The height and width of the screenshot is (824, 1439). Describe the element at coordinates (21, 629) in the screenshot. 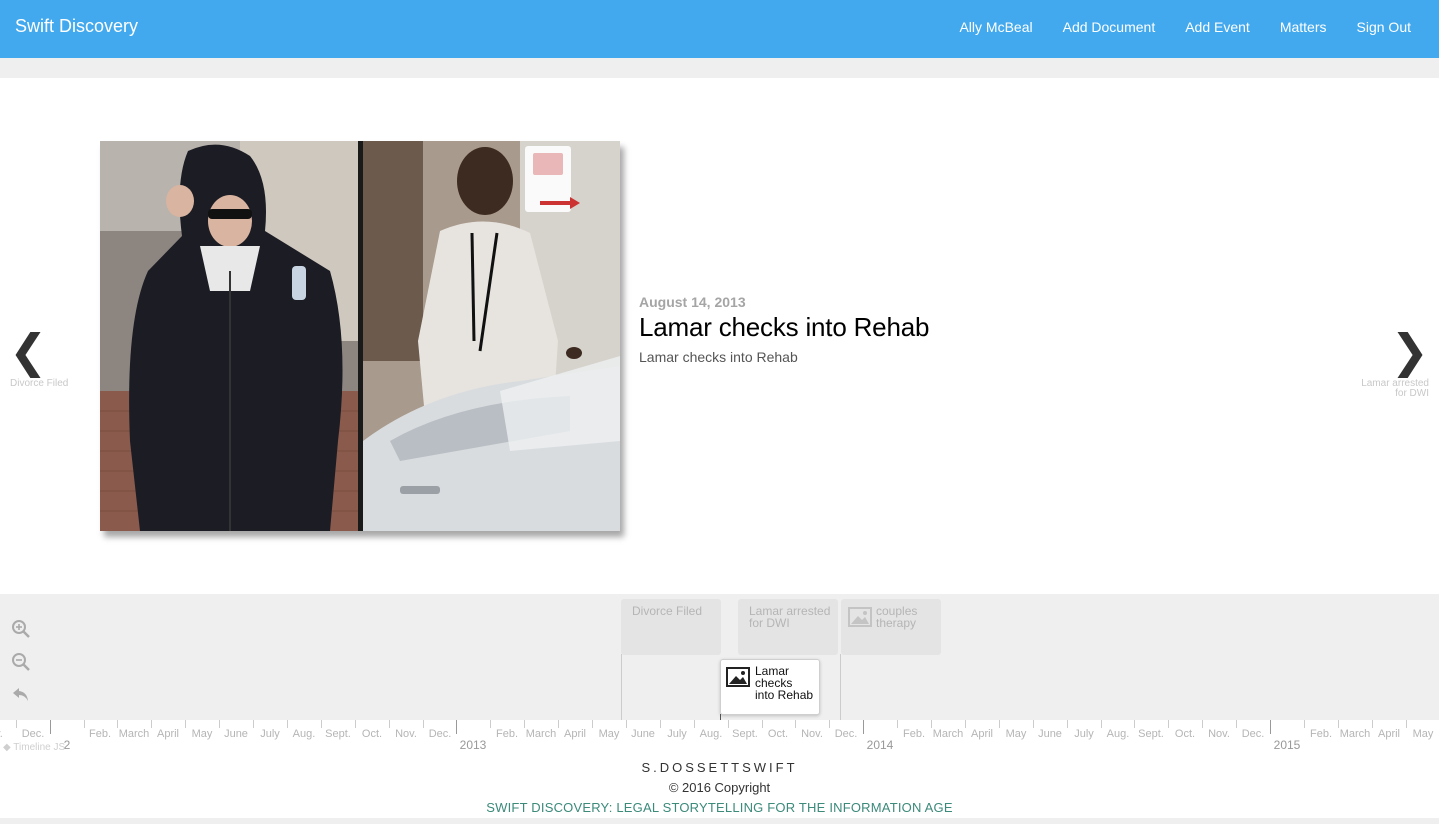

I see `zoom-in-icon` at that location.